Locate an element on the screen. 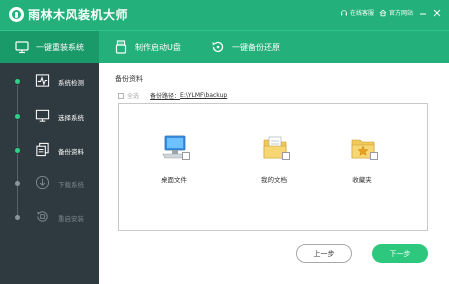 The width and height of the screenshot is (449, 284). minimize-button is located at coordinates (422, 12).